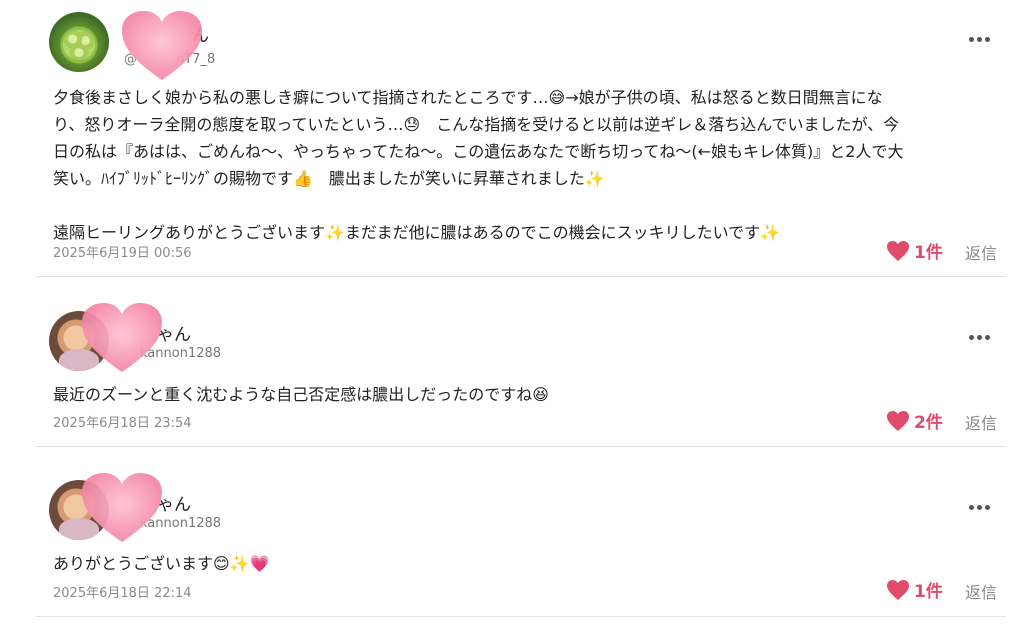  I want to click on comment-line: 最近のズーンと重く沈むような自己否定感は膿出しだったのですね😆, so click(301, 394).